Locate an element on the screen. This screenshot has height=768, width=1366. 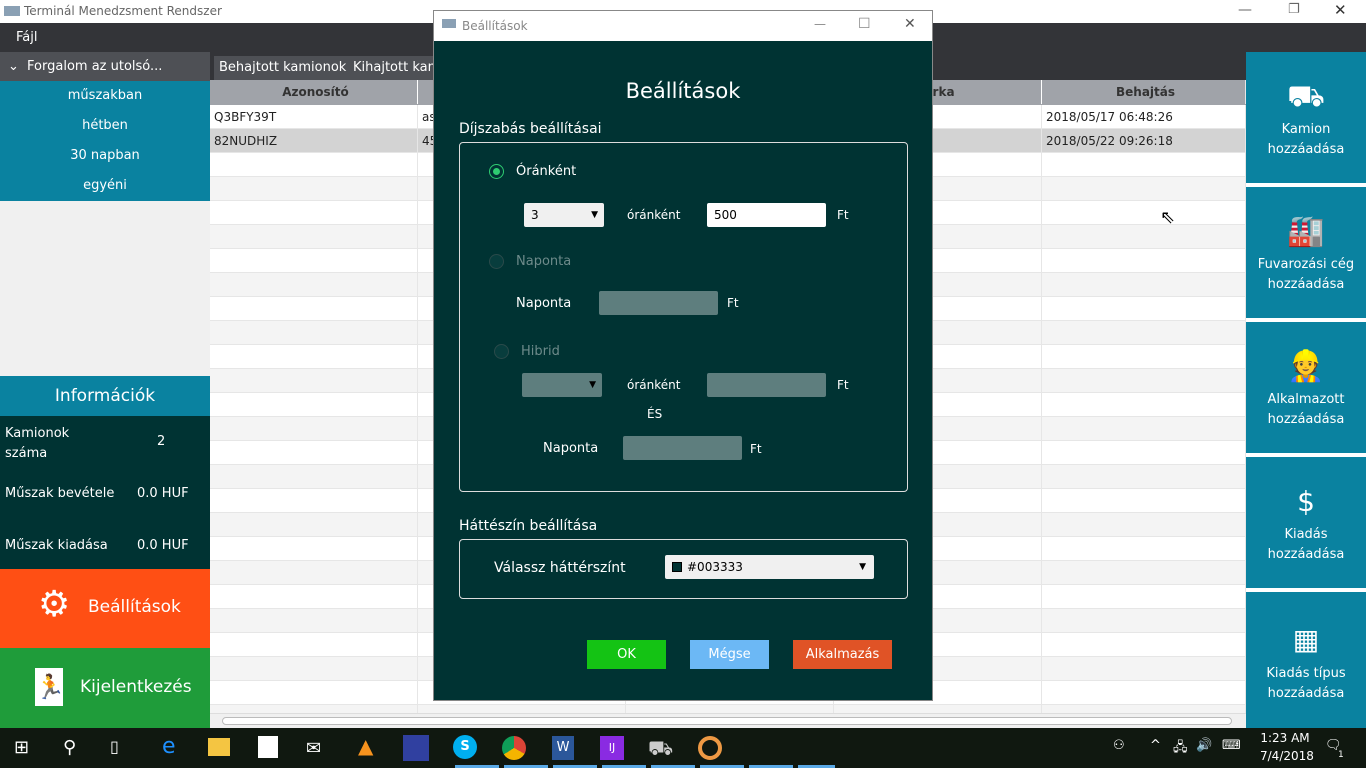
info-value-income: 0.0 HUF is located at coordinates (163, 493).